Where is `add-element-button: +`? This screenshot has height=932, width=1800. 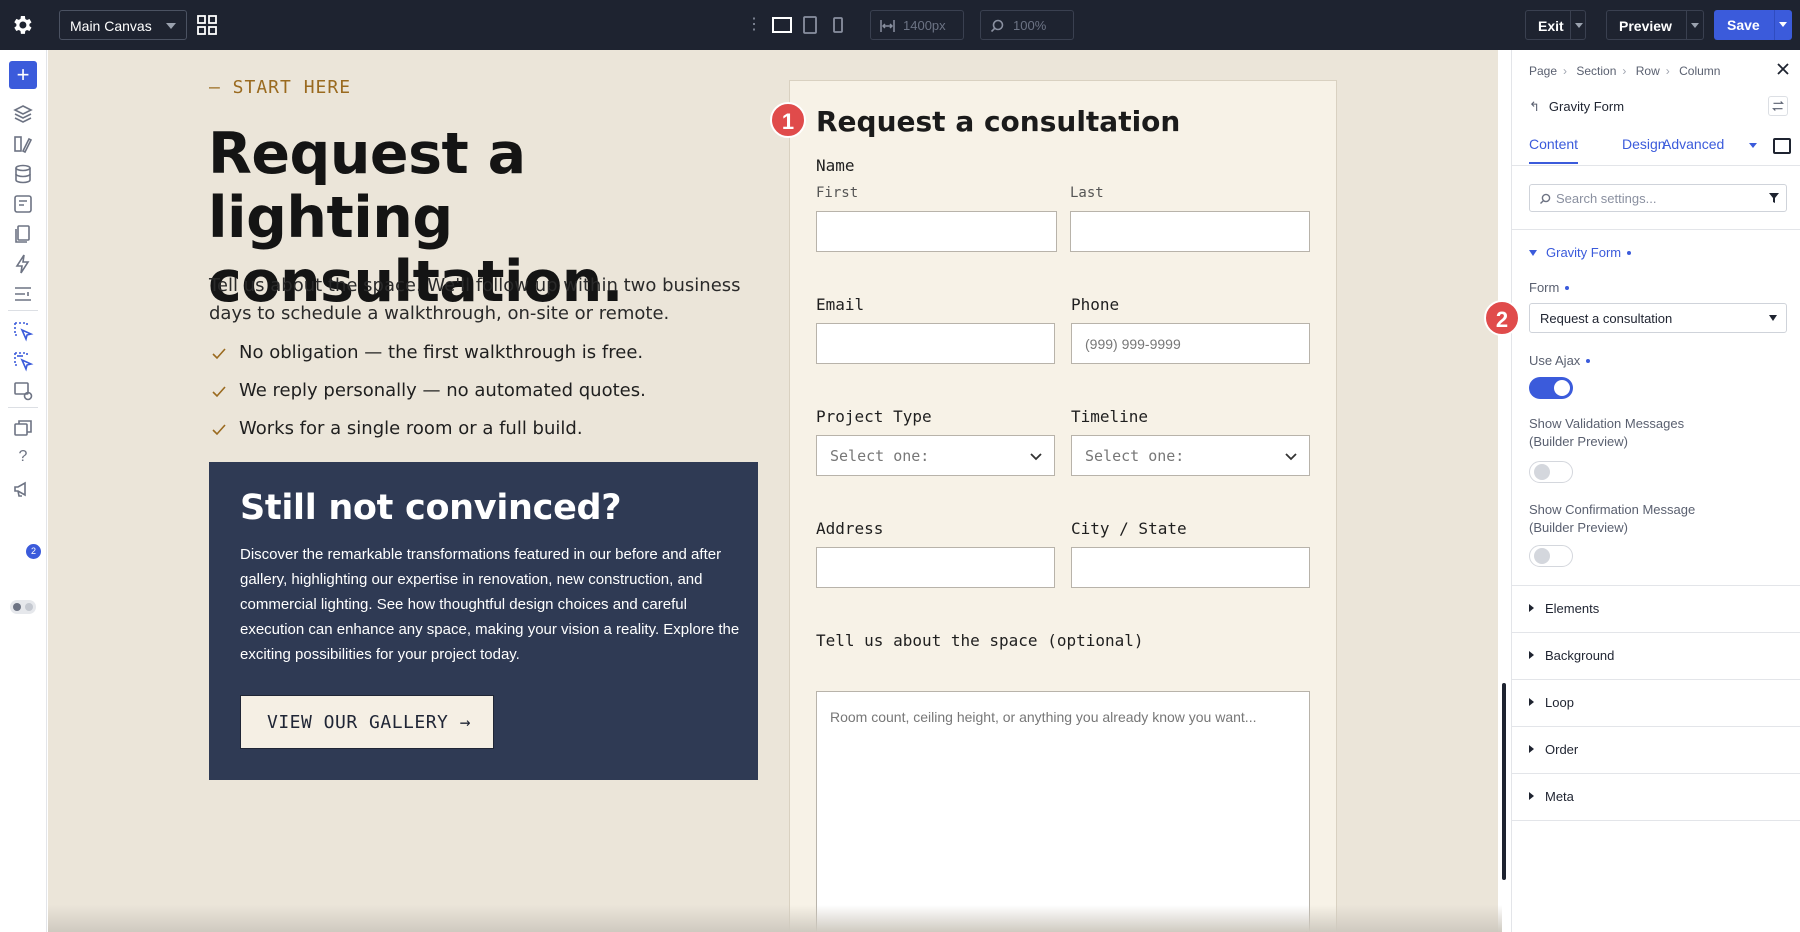 add-element-button: + is located at coordinates (23, 75).